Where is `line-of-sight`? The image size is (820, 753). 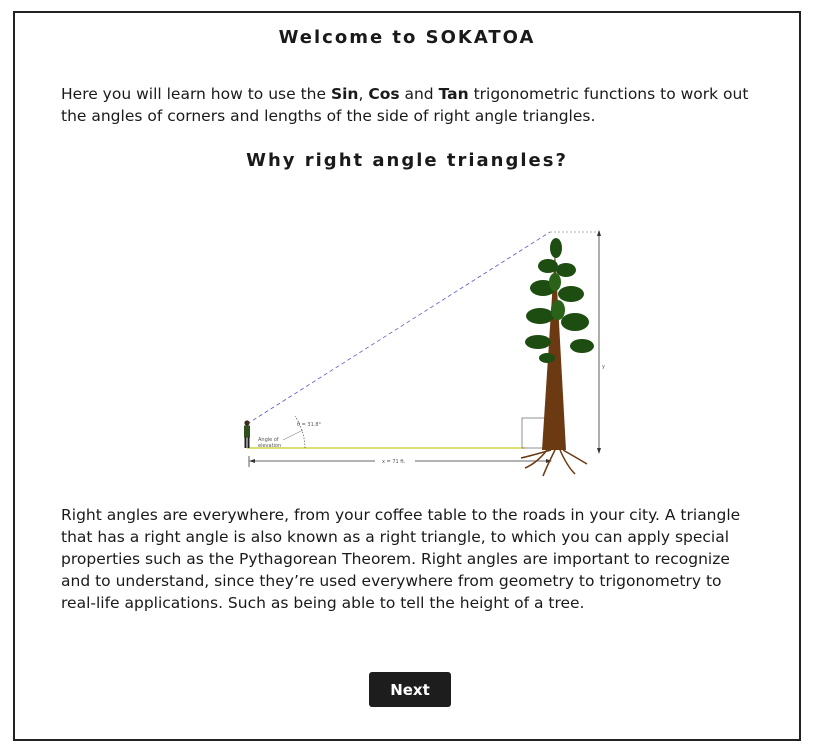
line-of-sight is located at coordinates (398, 328).